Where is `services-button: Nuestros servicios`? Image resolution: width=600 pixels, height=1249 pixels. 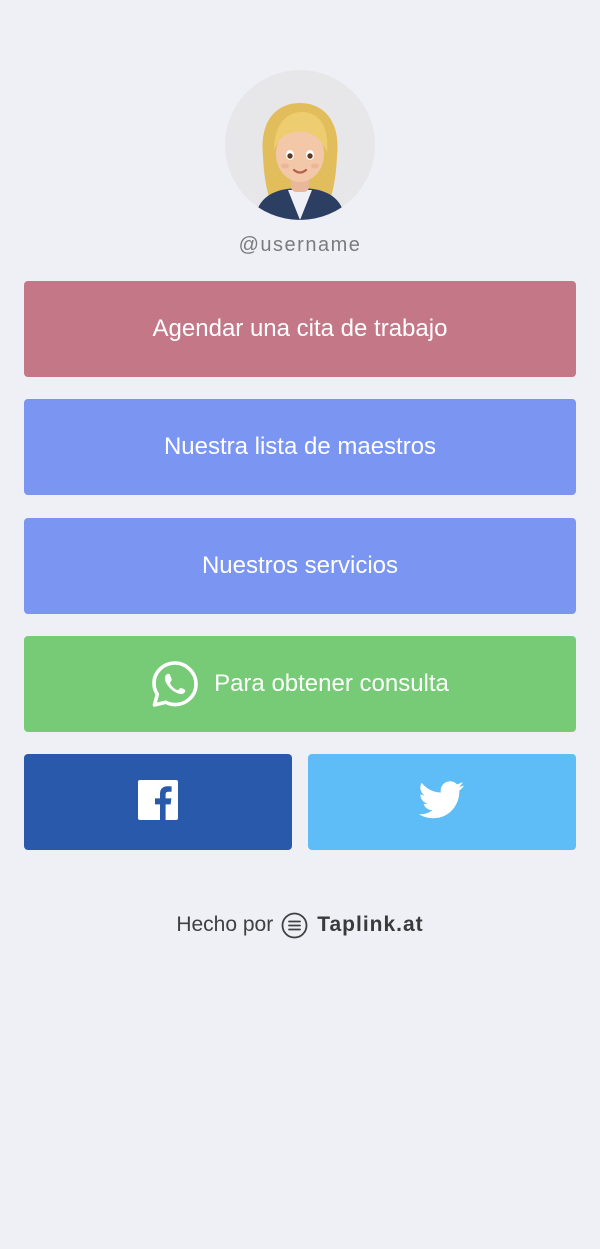 services-button: Nuestros servicios is located at coordinates (300, 566).